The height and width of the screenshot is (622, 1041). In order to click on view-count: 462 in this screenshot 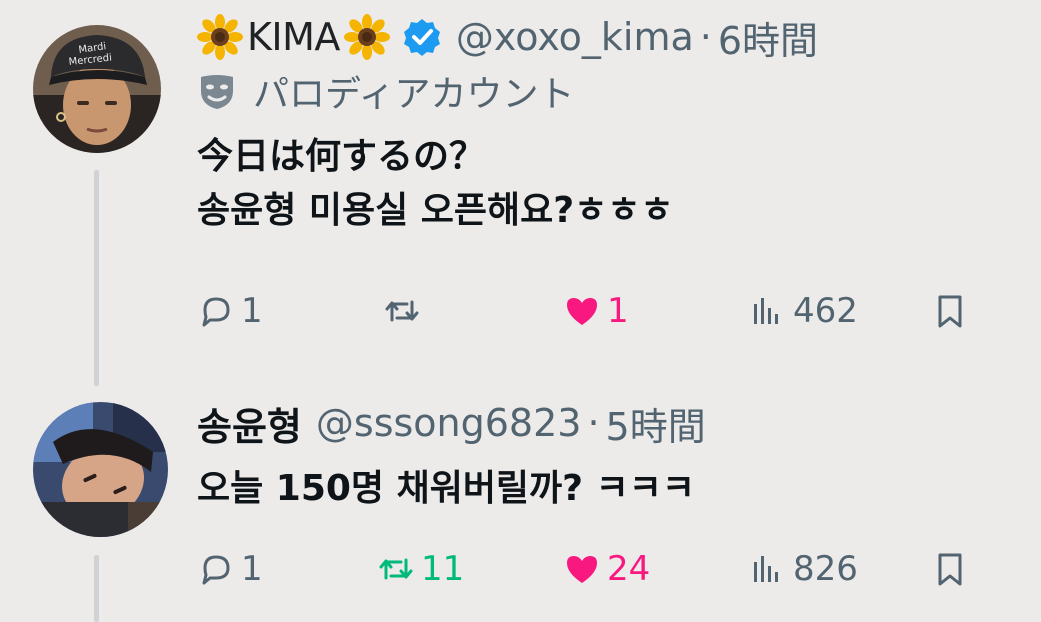, I will do `click(825, 311)`.